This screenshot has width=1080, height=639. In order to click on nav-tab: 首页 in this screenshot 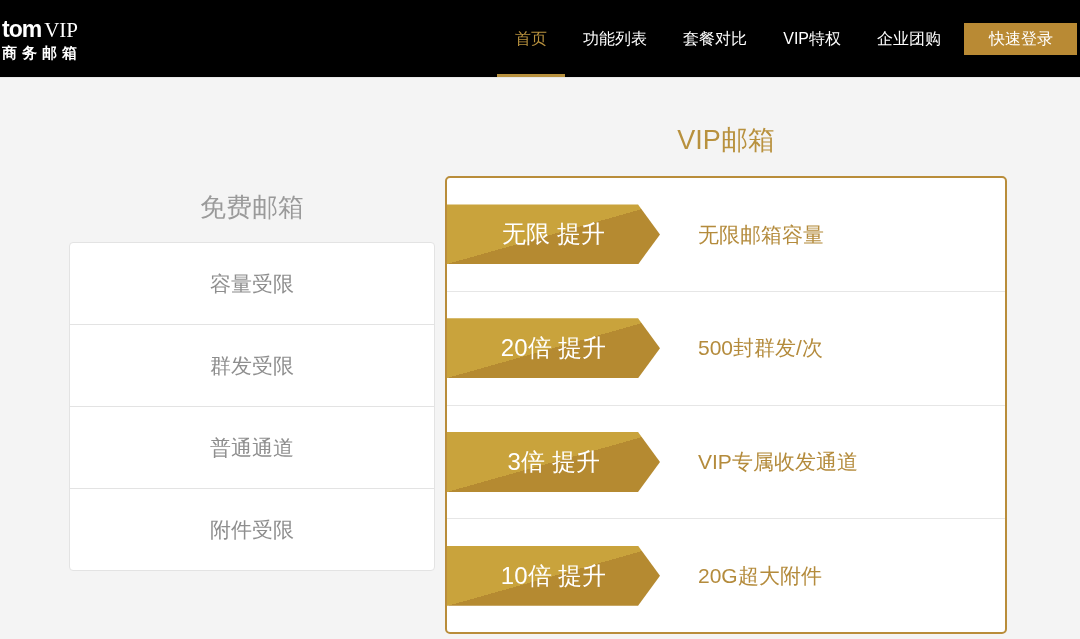, I will do `click(531, 38)`.